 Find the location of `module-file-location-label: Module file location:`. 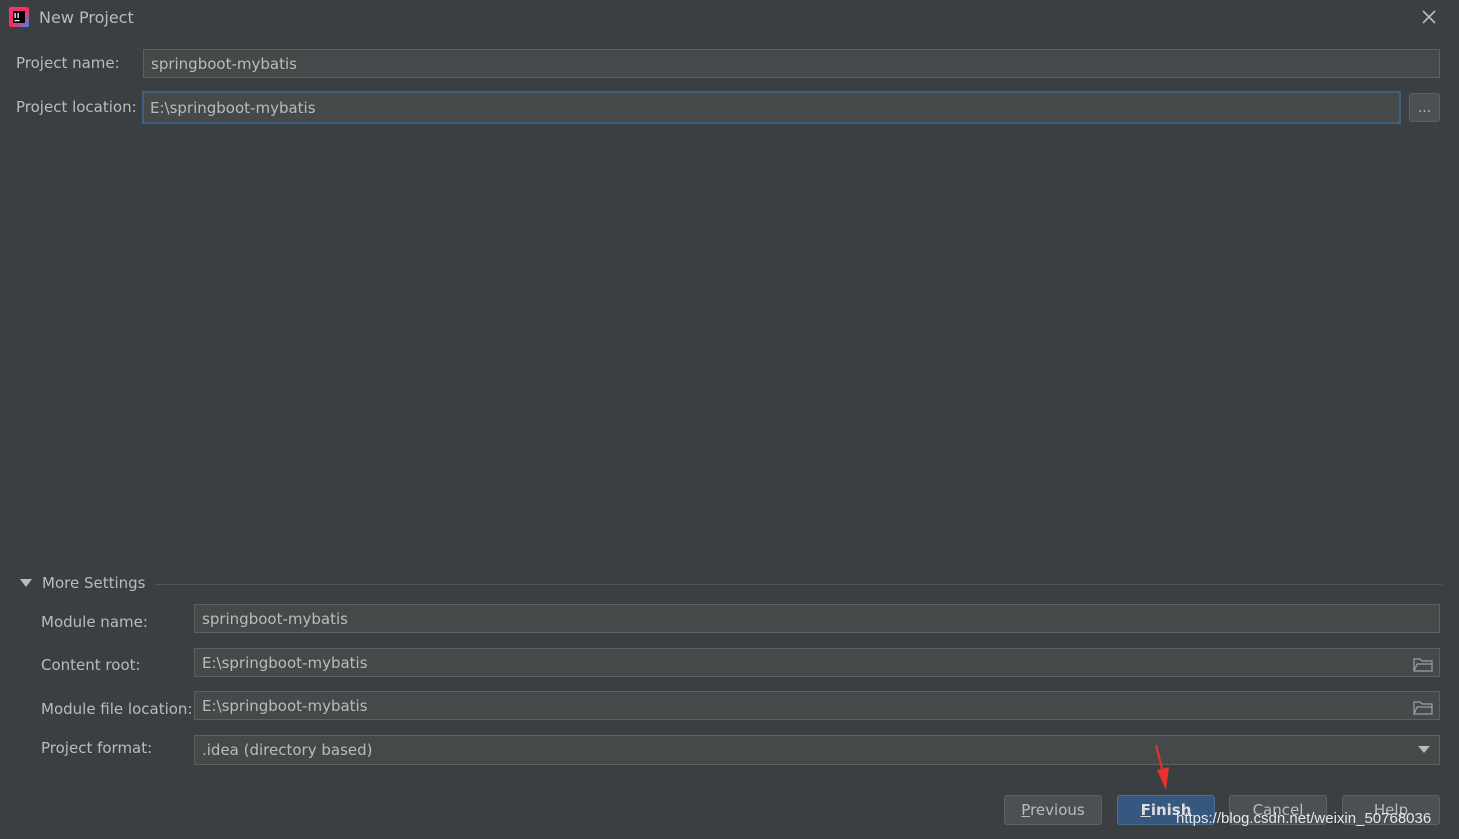

module-file-location-label: Module file location: is located at coordinates (117, 709).